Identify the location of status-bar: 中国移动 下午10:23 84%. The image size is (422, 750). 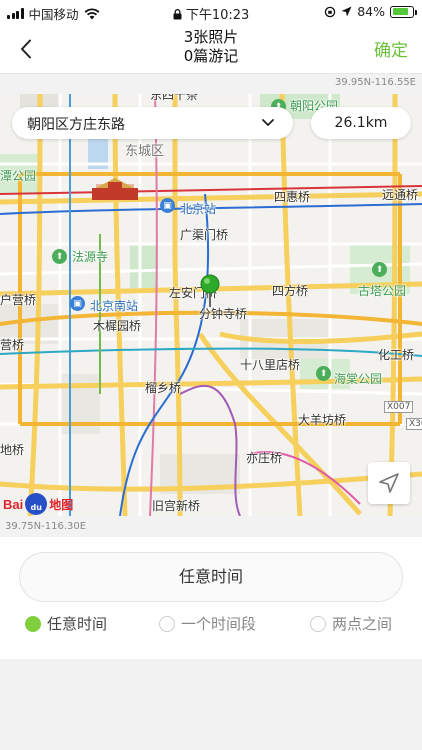
(211, 12).